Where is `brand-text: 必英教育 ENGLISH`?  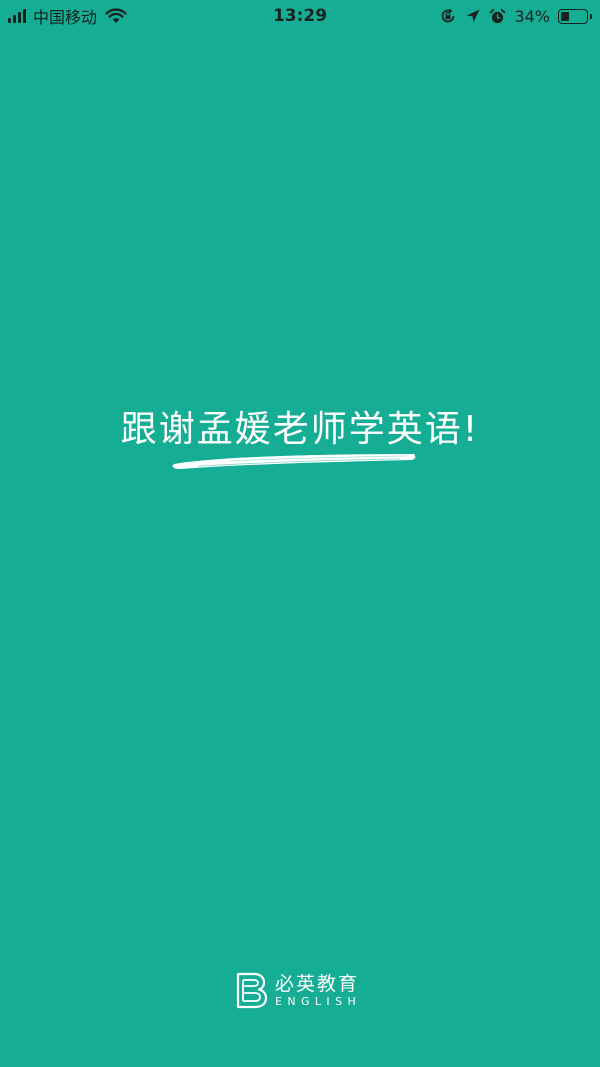
brand-text: 必英教育 ENGLISH is located at coordinates (318, 991).